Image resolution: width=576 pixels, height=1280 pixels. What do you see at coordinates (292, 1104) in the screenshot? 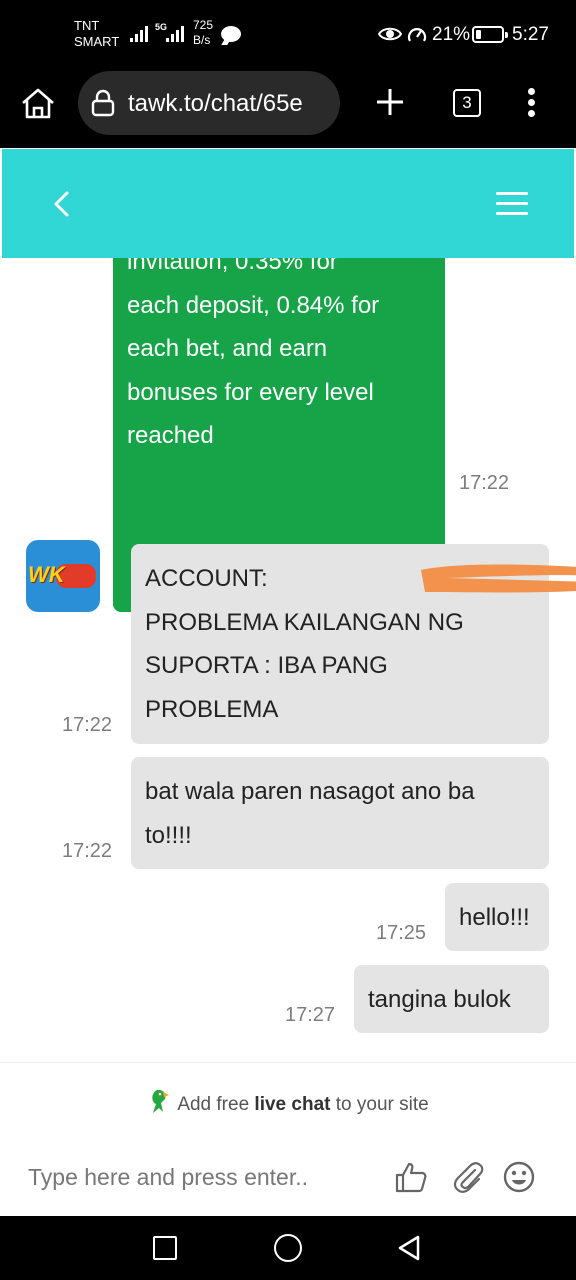
I see `powered-bold: live chat` at bounding box center [292, 1104].